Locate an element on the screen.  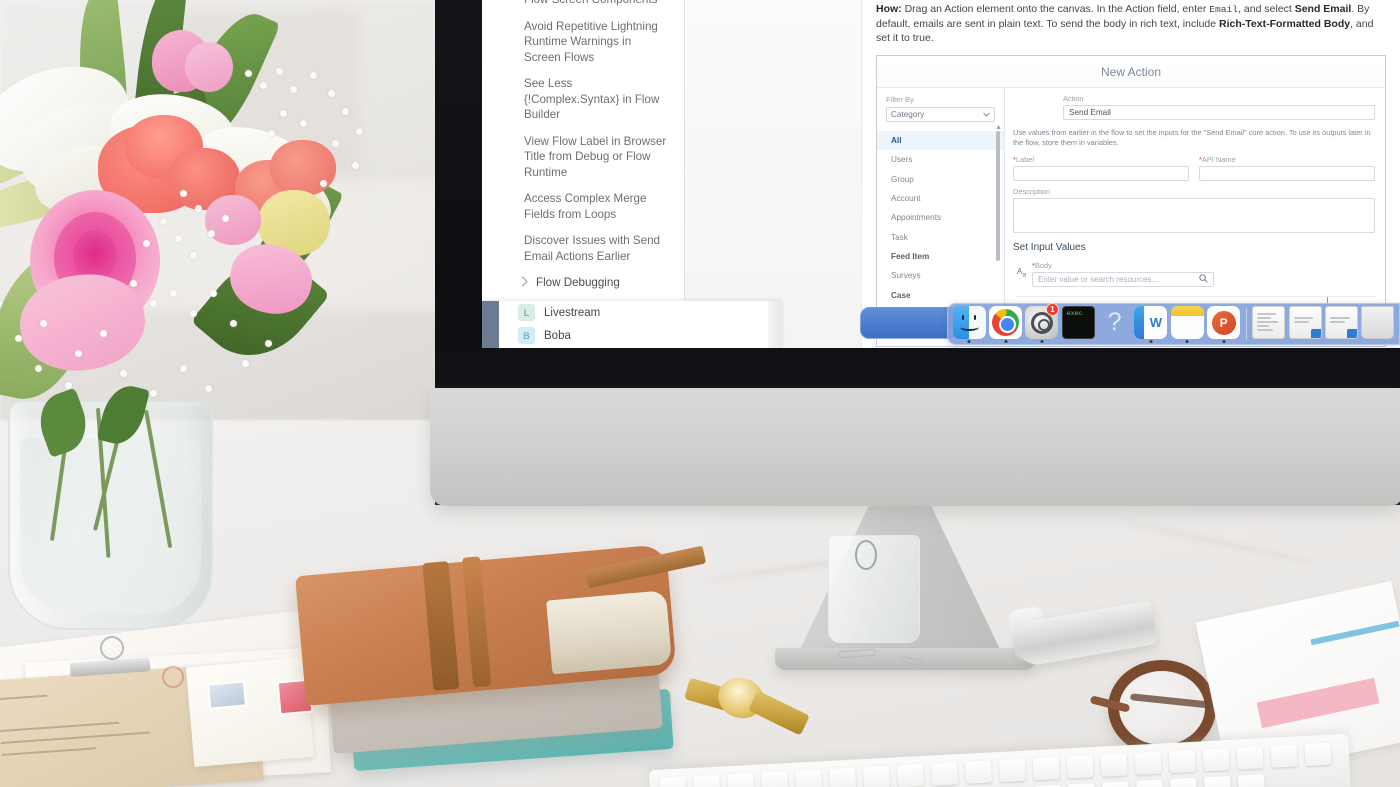
category-item-appointments: Appointments is located at coordinates (940, 217).